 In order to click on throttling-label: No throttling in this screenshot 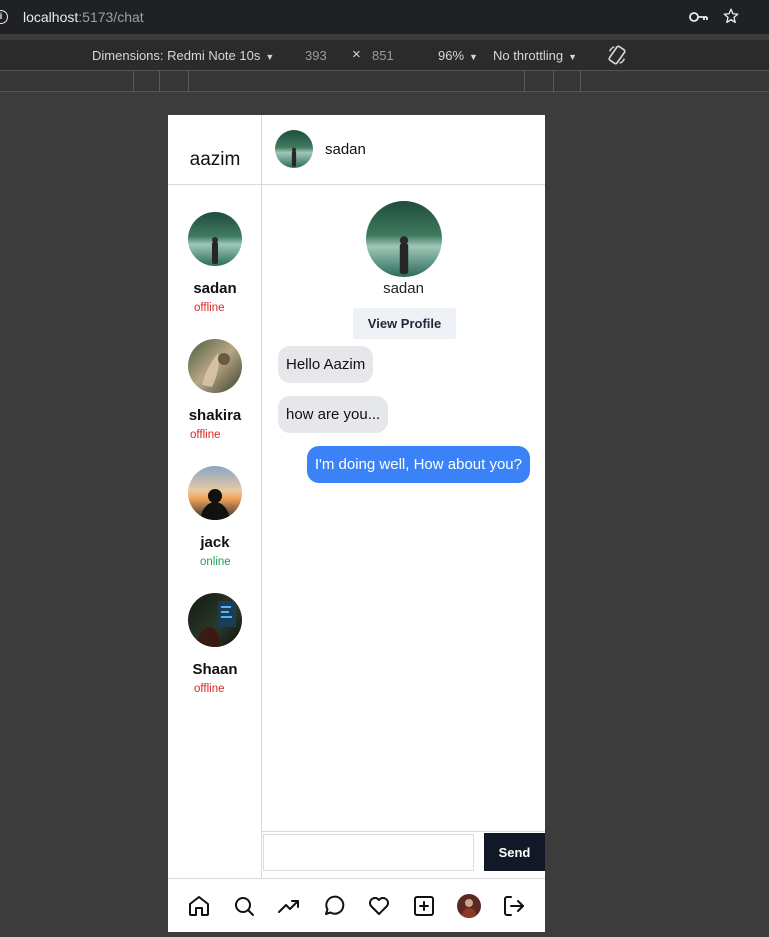, I will do `click(528, 55)`.